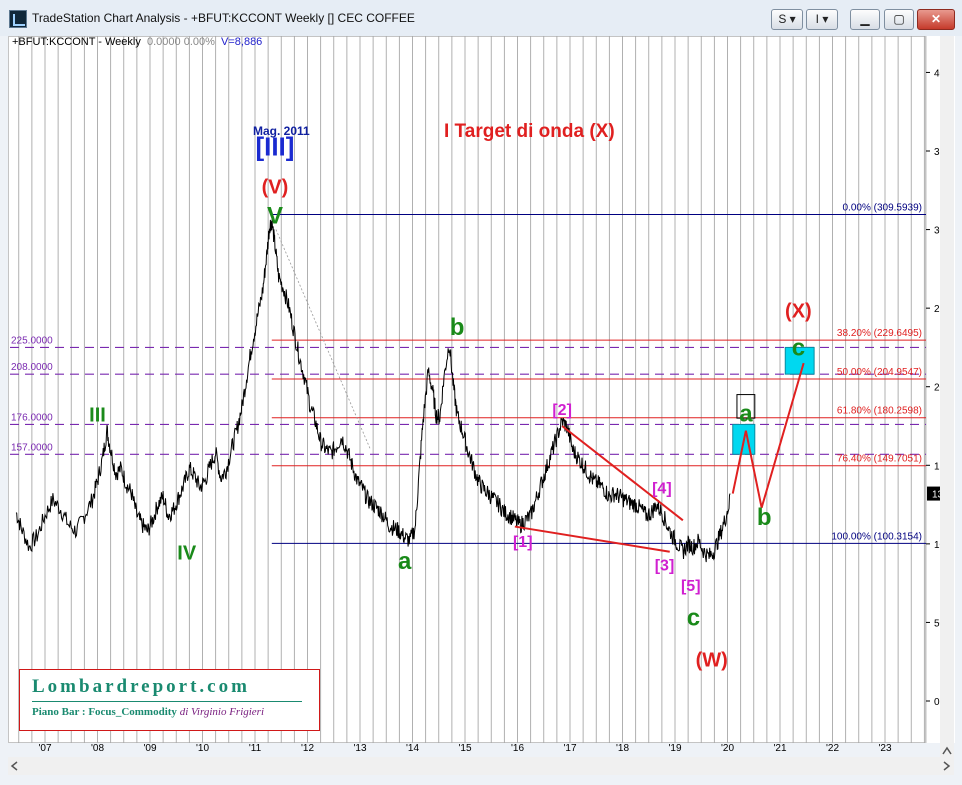 The width and height of the screenshot is (962, 785). I want to click on wedge-lower-line, so click(592, 539).